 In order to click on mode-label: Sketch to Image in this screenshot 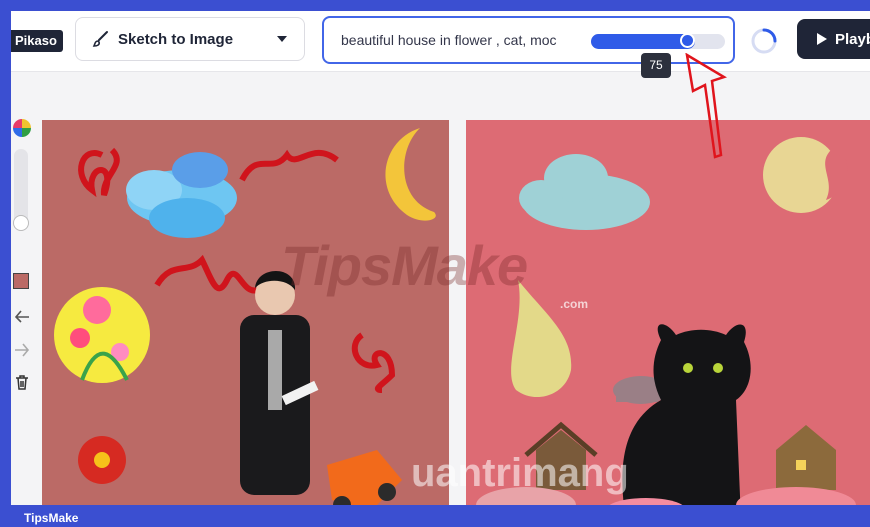, I will do `click(176, 39)`.